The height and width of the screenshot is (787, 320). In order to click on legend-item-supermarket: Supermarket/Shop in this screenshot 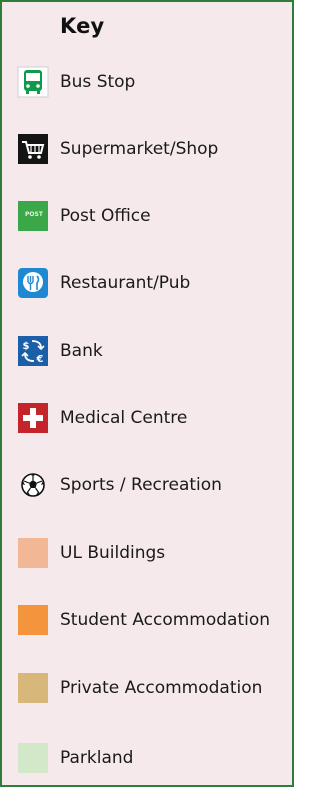, I will do `click(147, 149)`.